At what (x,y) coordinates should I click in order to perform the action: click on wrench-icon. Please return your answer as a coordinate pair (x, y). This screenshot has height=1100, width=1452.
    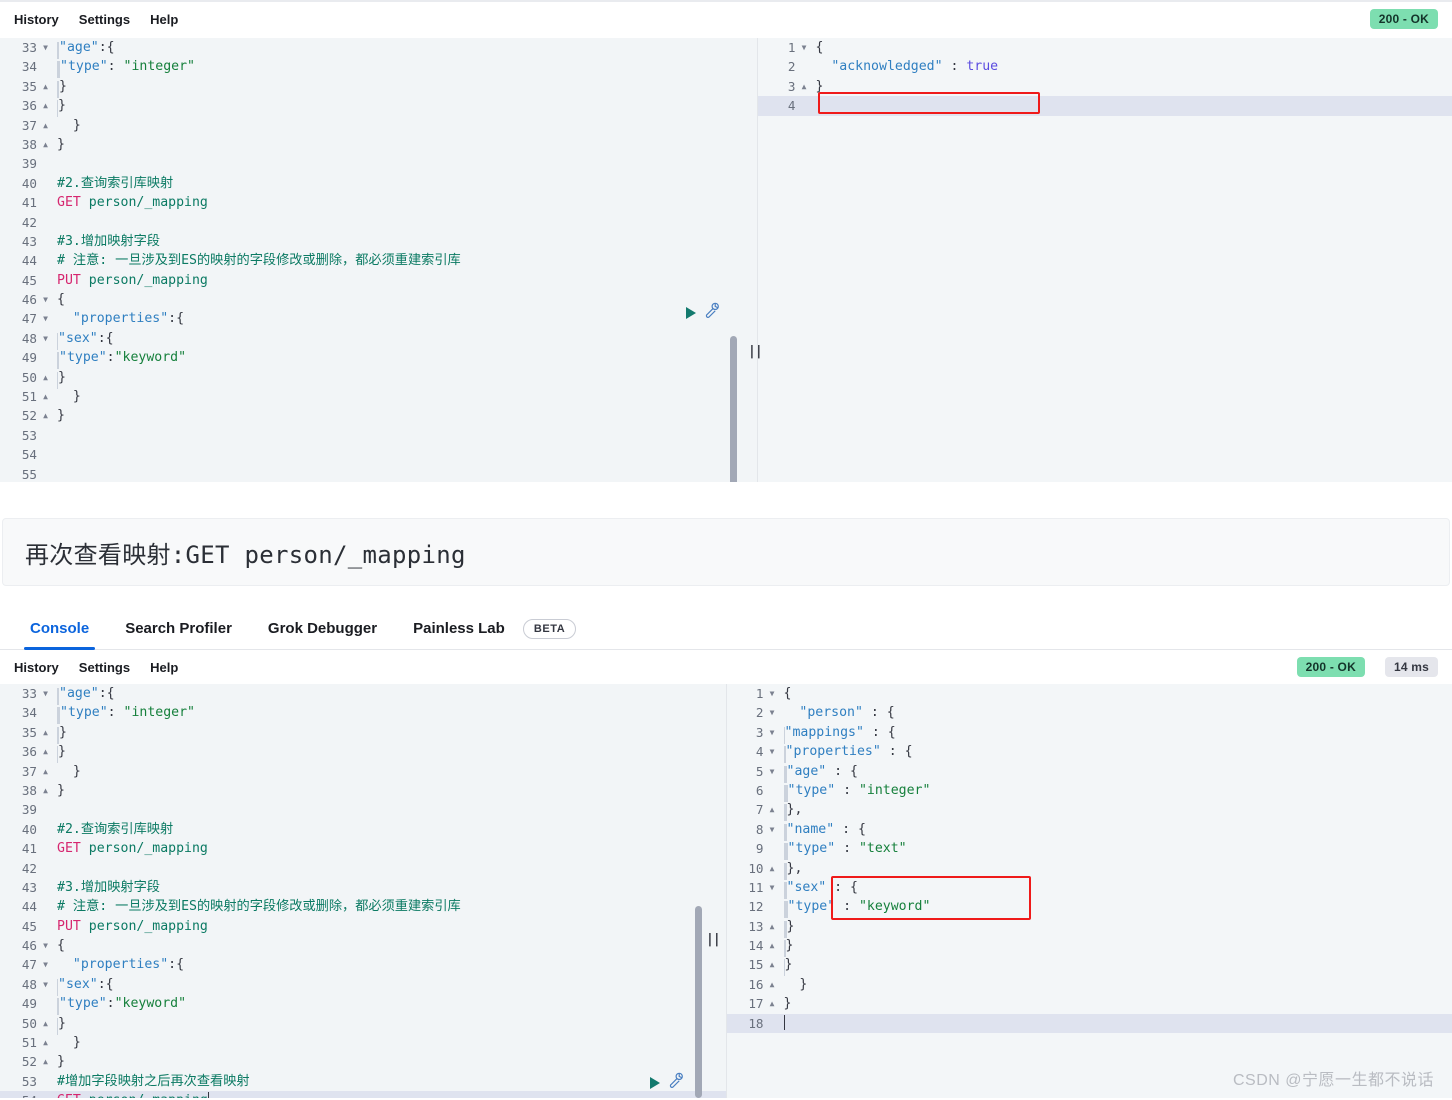
    Looking at the image, I should click on (676, 1082).